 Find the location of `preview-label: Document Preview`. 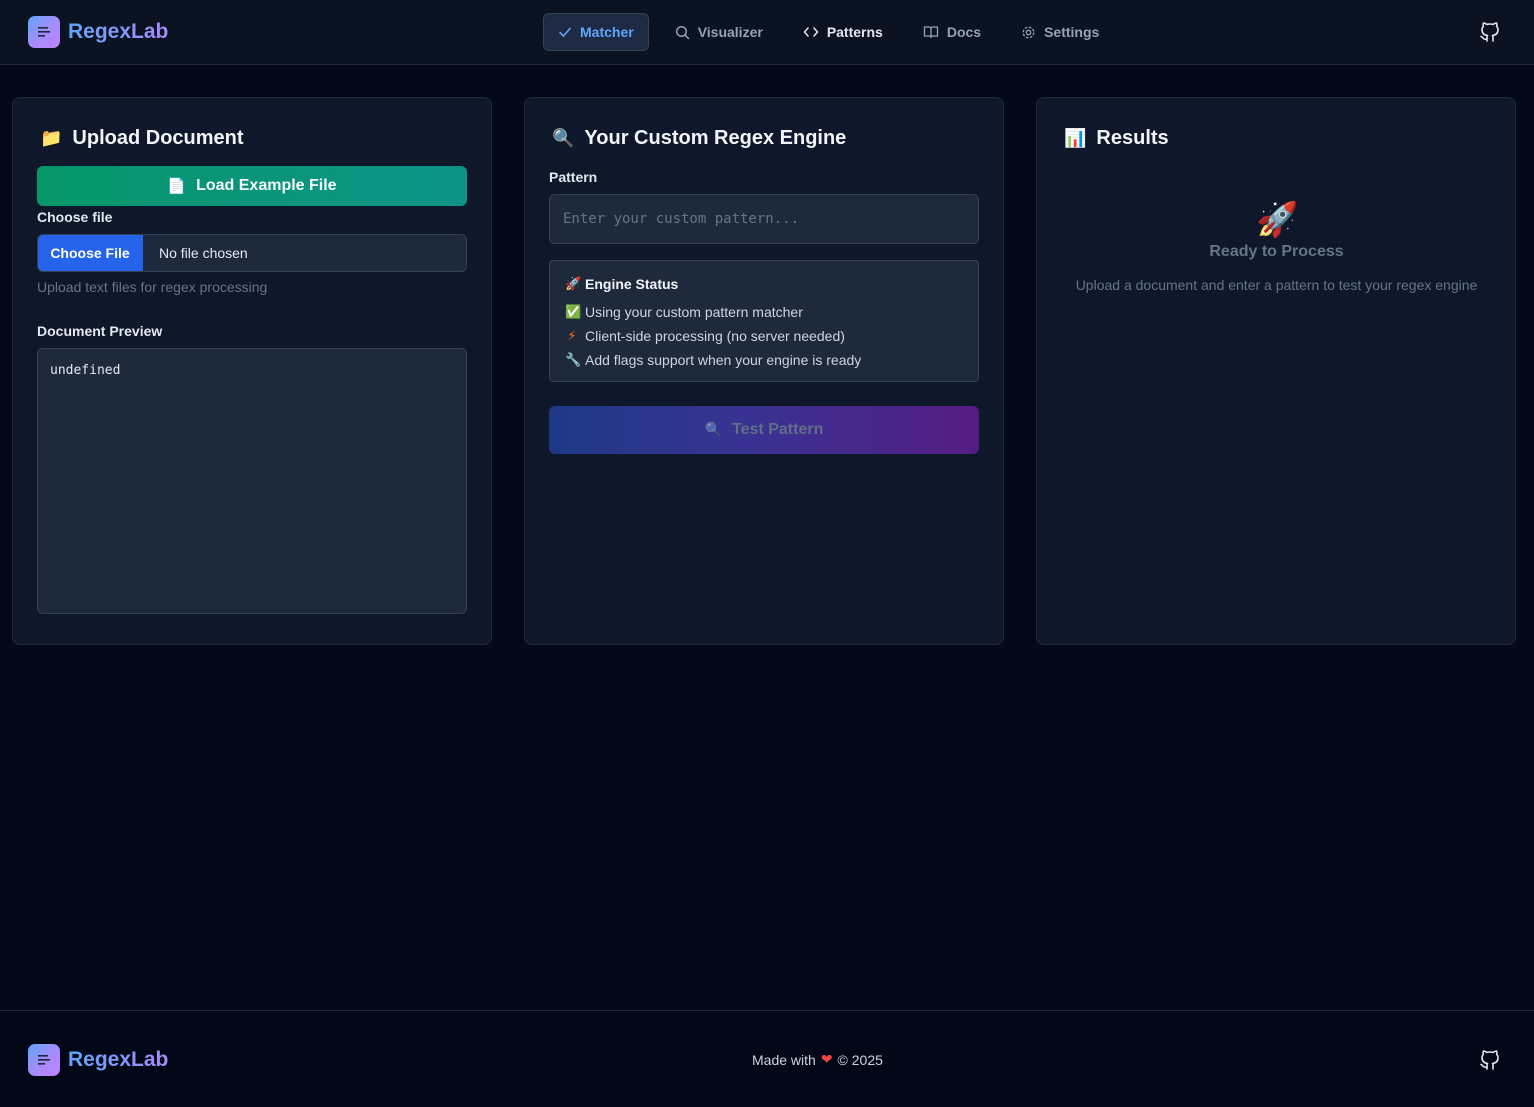

preview-label: Document Preview is located at coordinates (100, 331).